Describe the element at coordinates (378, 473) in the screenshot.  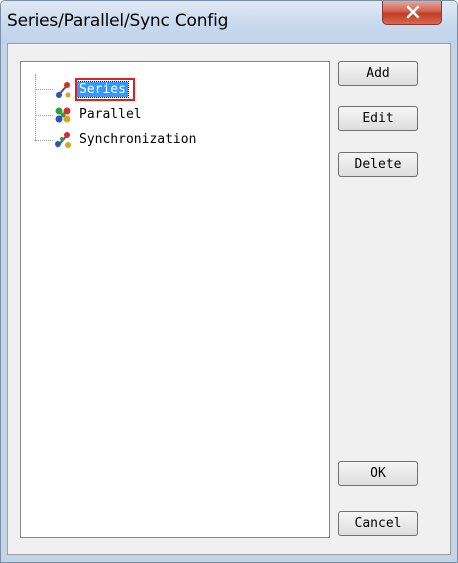
I see `ok-button: OK` at that location.